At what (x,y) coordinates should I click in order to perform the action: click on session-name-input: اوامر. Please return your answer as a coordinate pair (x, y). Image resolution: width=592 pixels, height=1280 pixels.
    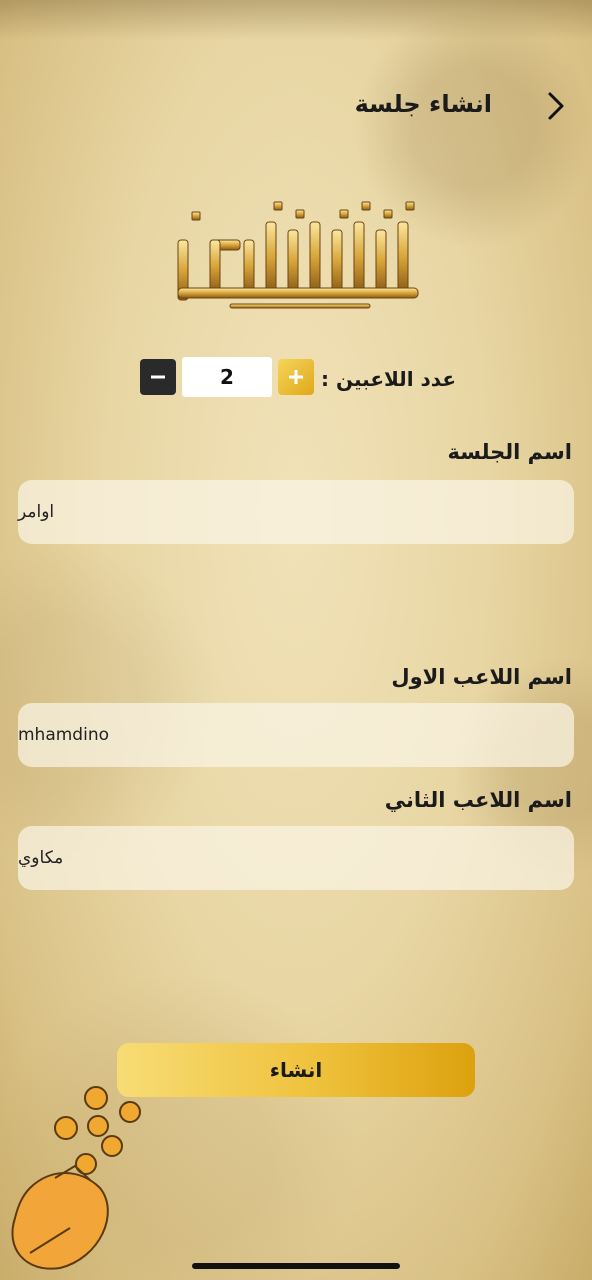
    Looking at the image, I should click on (296, 512).